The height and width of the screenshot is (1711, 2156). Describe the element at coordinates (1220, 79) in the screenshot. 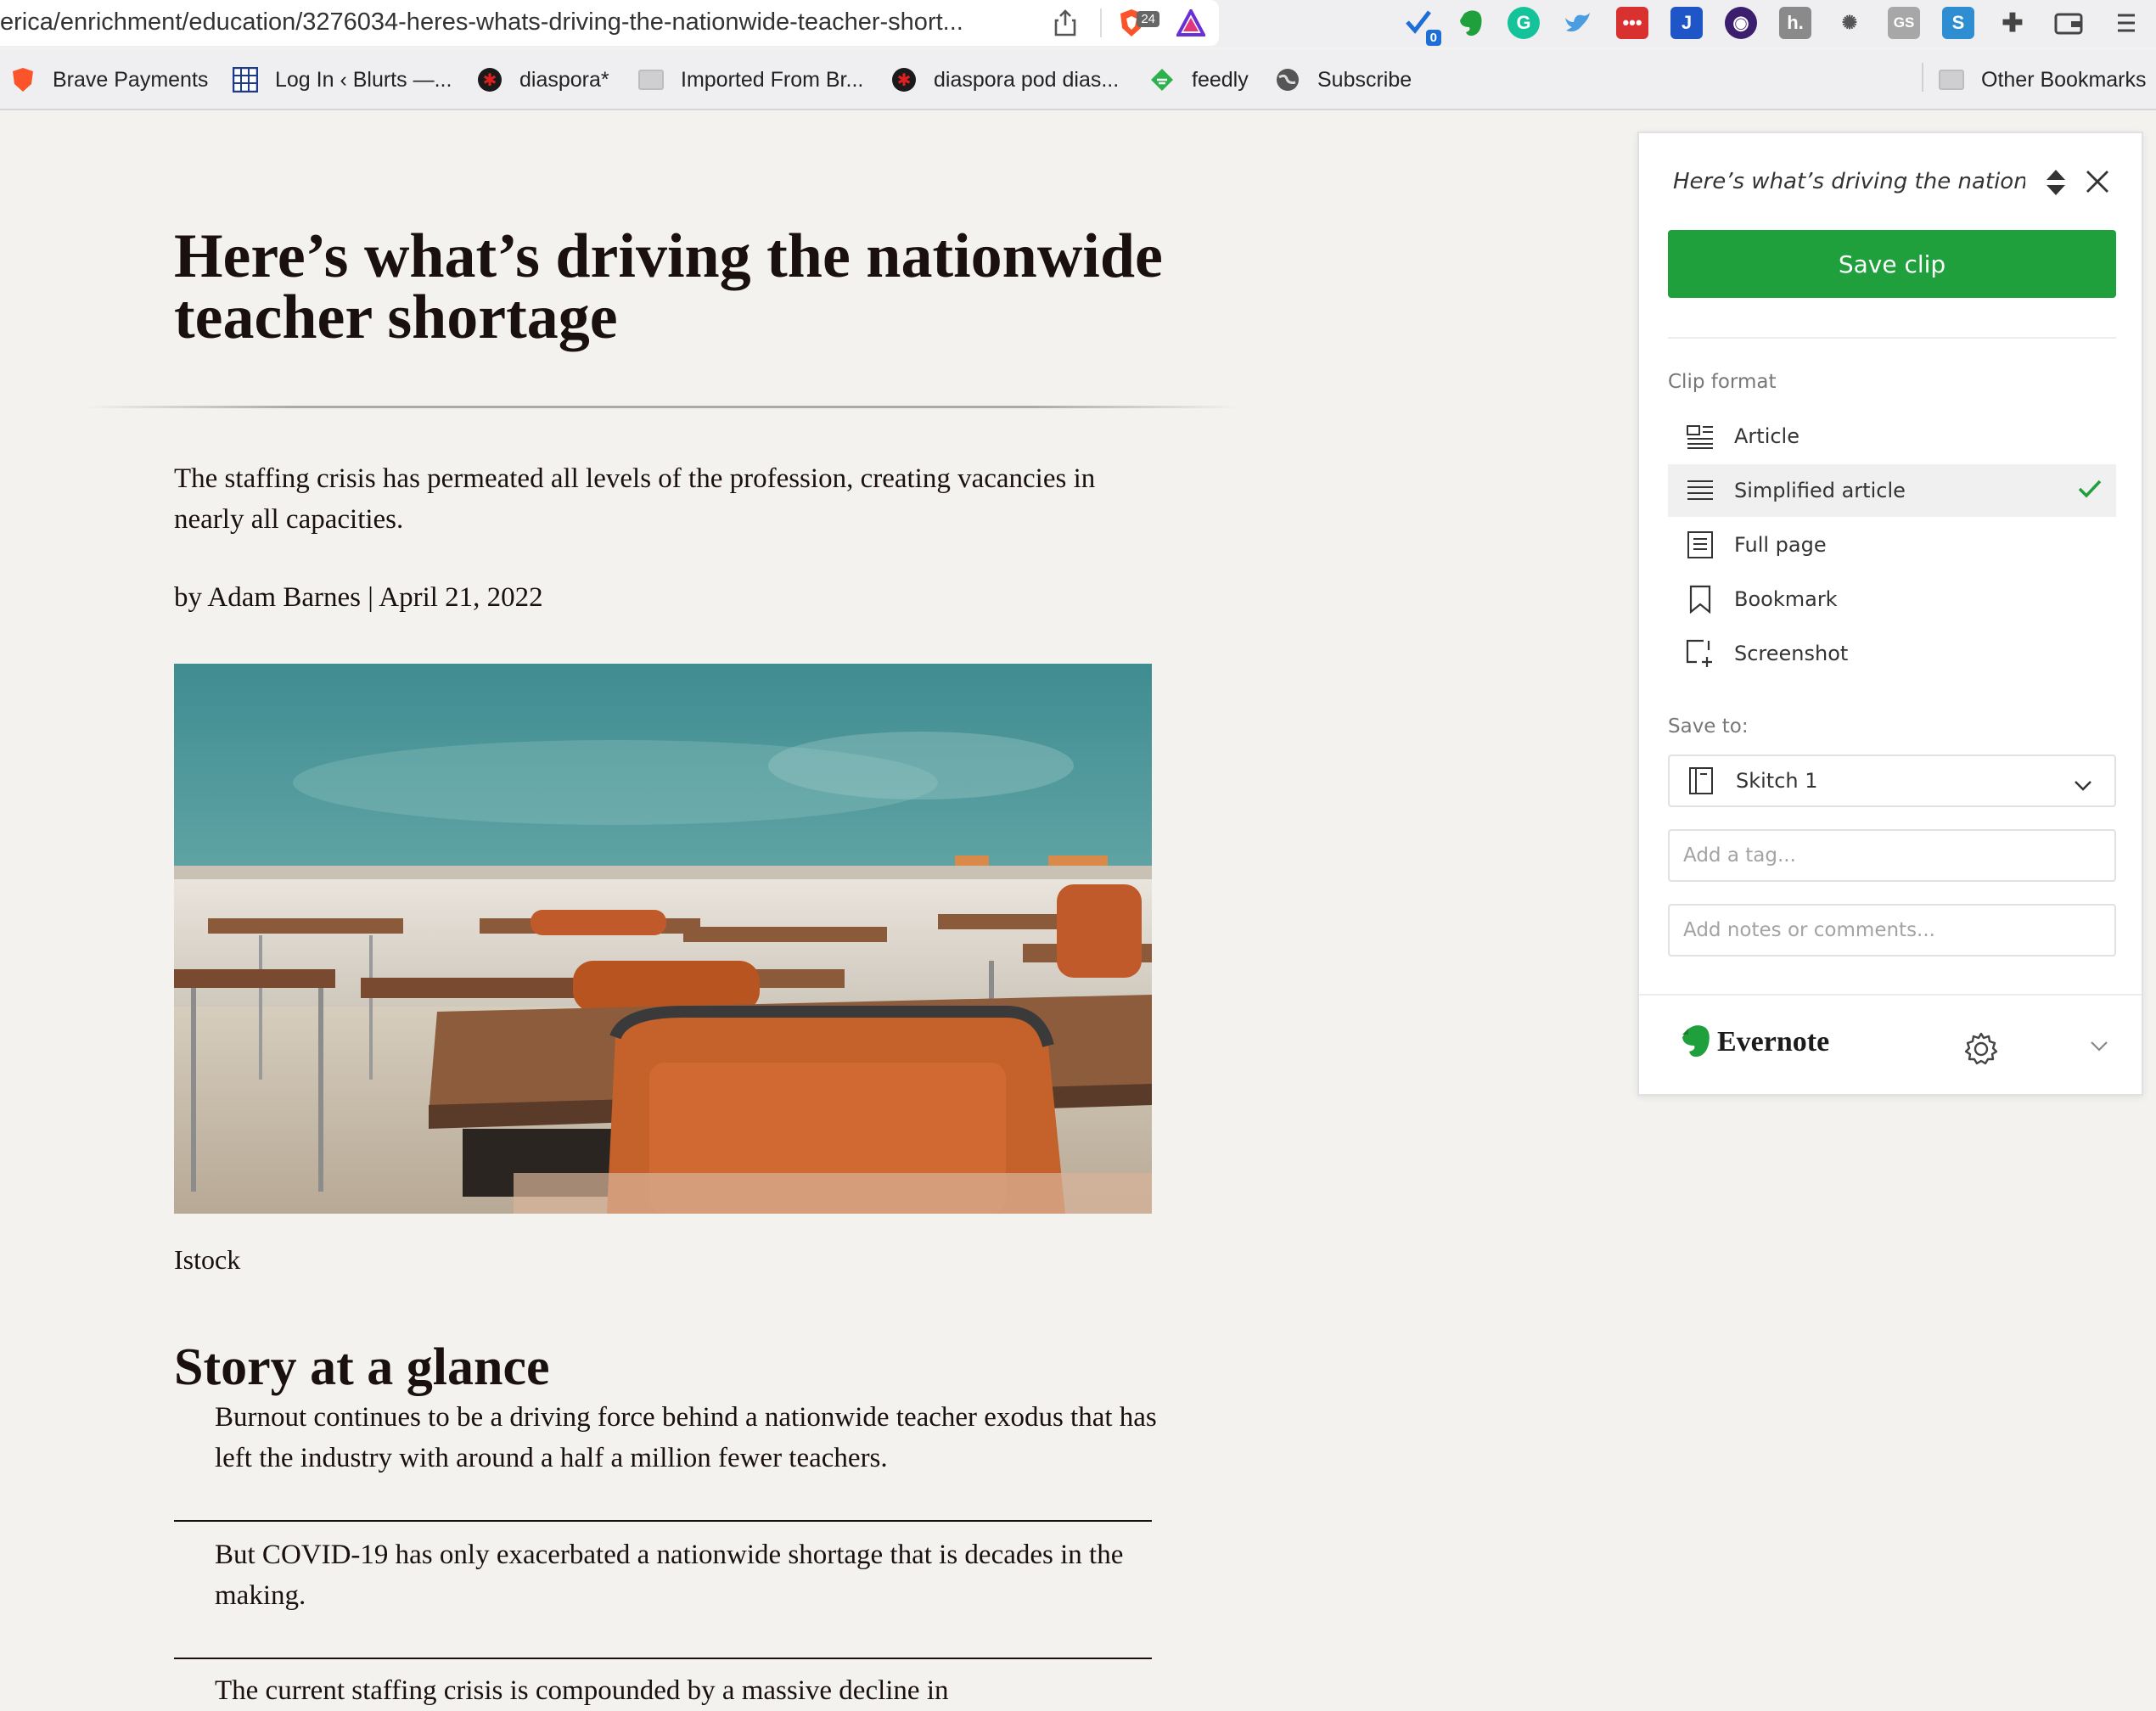

I see `bookmark-label: feedly` at that location.